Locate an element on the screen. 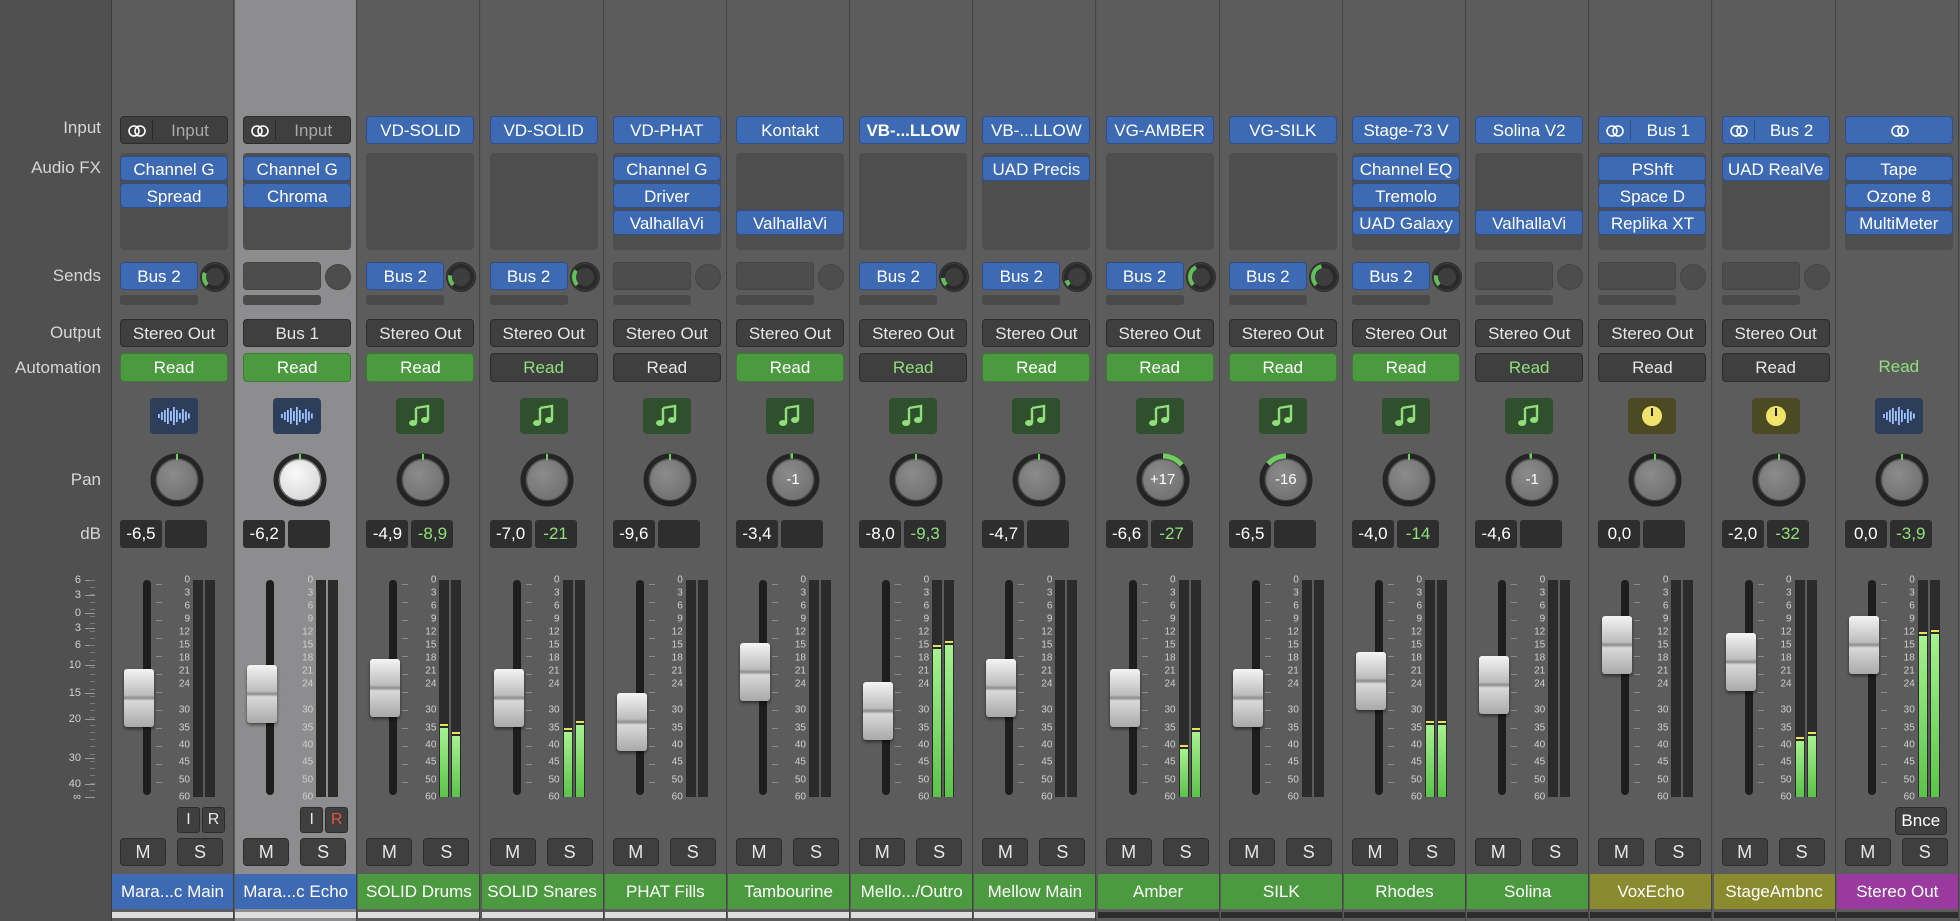 This screenshot has width=1960, height=921. audio-fx-slot: Chroma is located at coordinates (297, 195).